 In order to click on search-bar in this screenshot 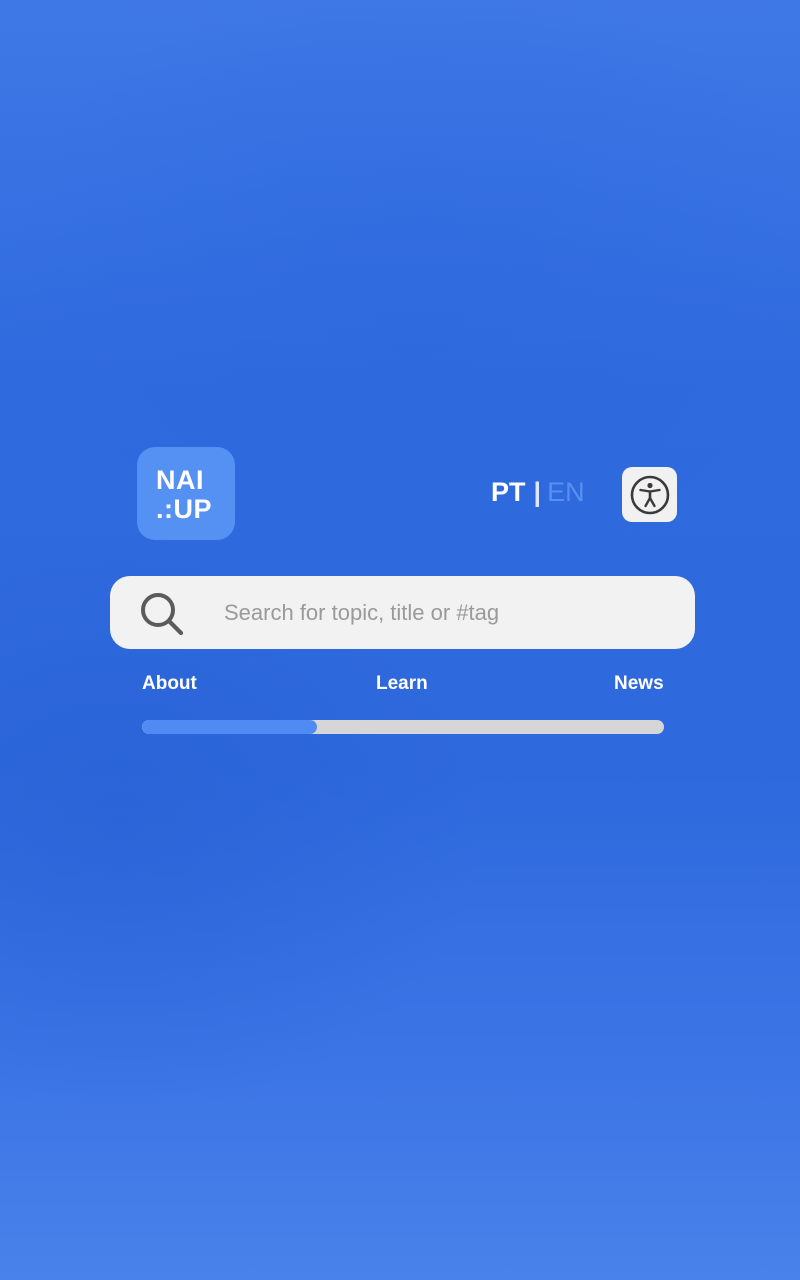, I will do `click(402, 612)`.